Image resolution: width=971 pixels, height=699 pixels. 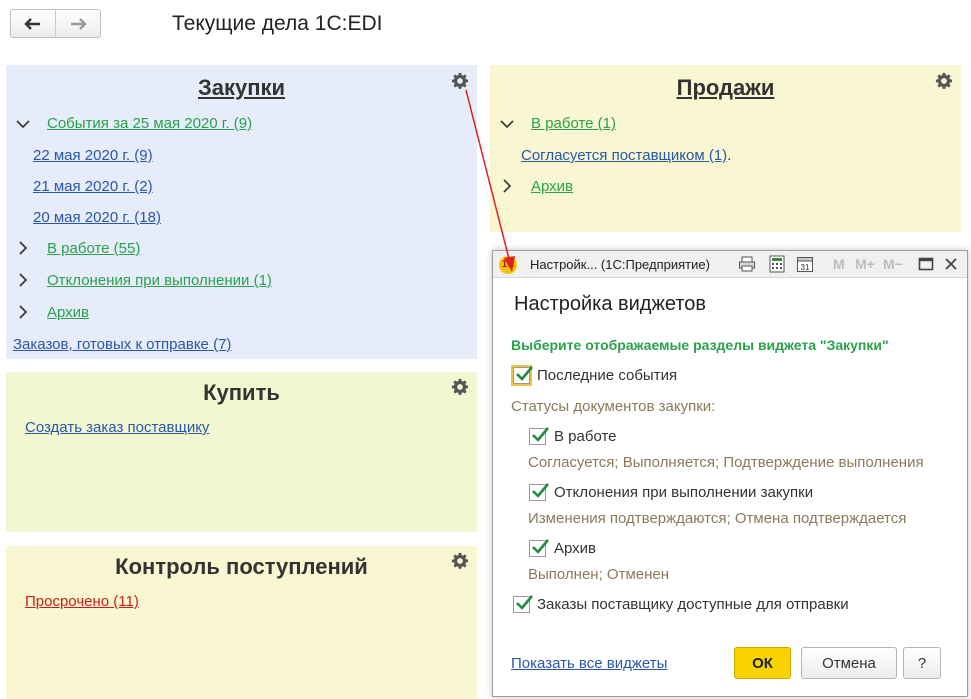 What do you see at coordinates (117, 427) in the screenshot?
I see `create-order-link: Создать заказ поставщику` at bounding box center [117, 427].